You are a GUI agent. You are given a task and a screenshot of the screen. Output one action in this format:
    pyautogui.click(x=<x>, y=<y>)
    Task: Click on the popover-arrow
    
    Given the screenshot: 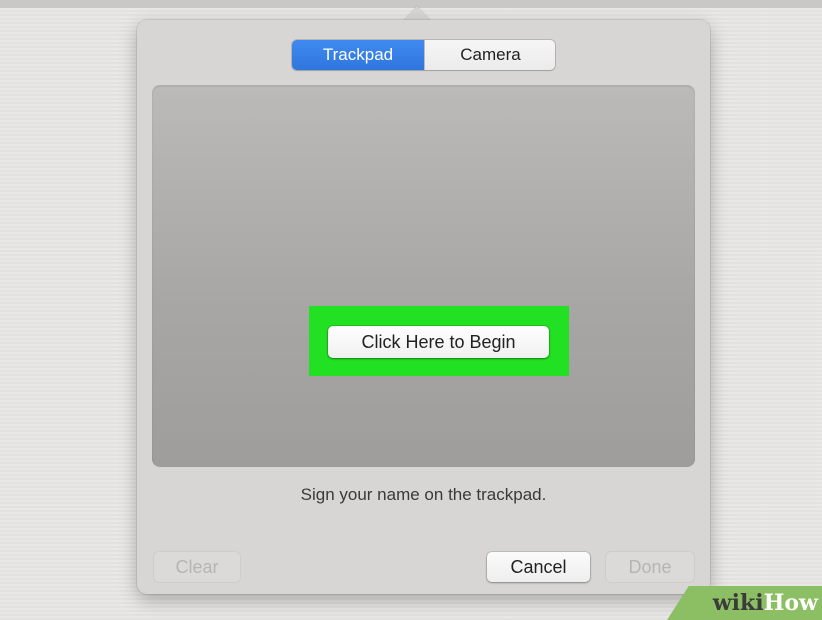 What is the action you would take?
    pyautogui.click(x=417, y=13)
    